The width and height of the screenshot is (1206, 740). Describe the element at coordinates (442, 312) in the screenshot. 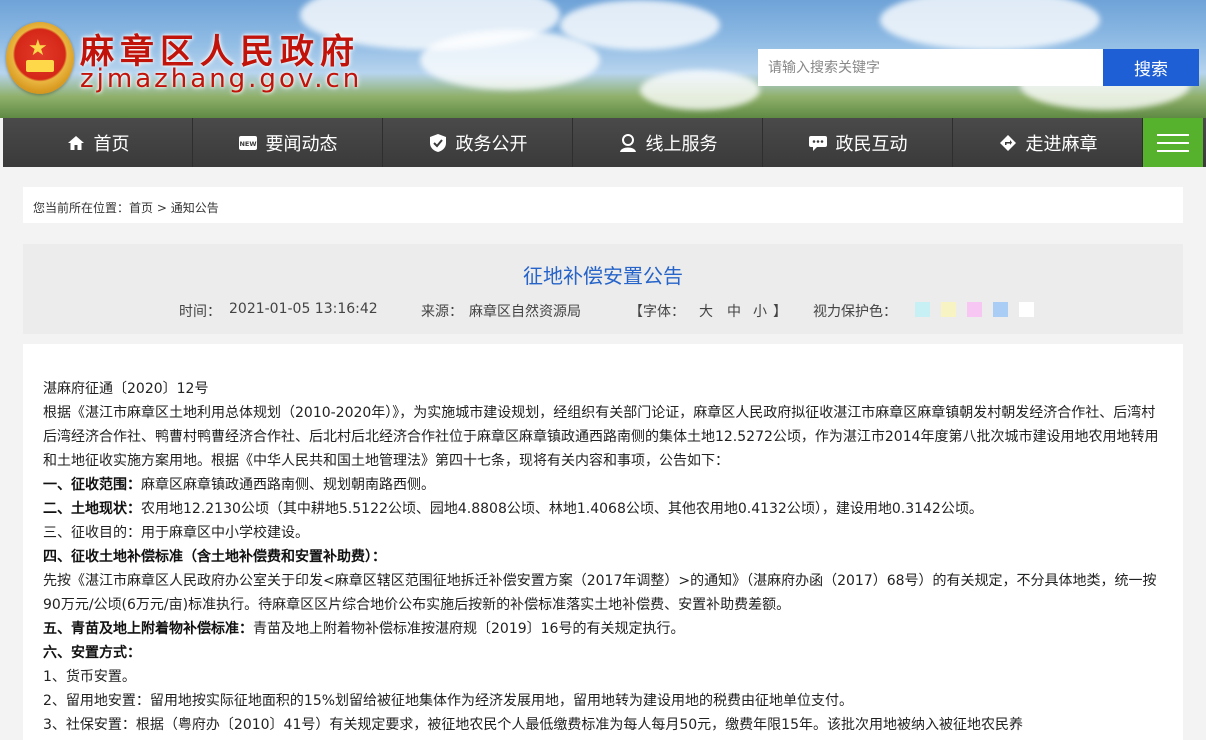

I see `source-label: 来源：` at that location.